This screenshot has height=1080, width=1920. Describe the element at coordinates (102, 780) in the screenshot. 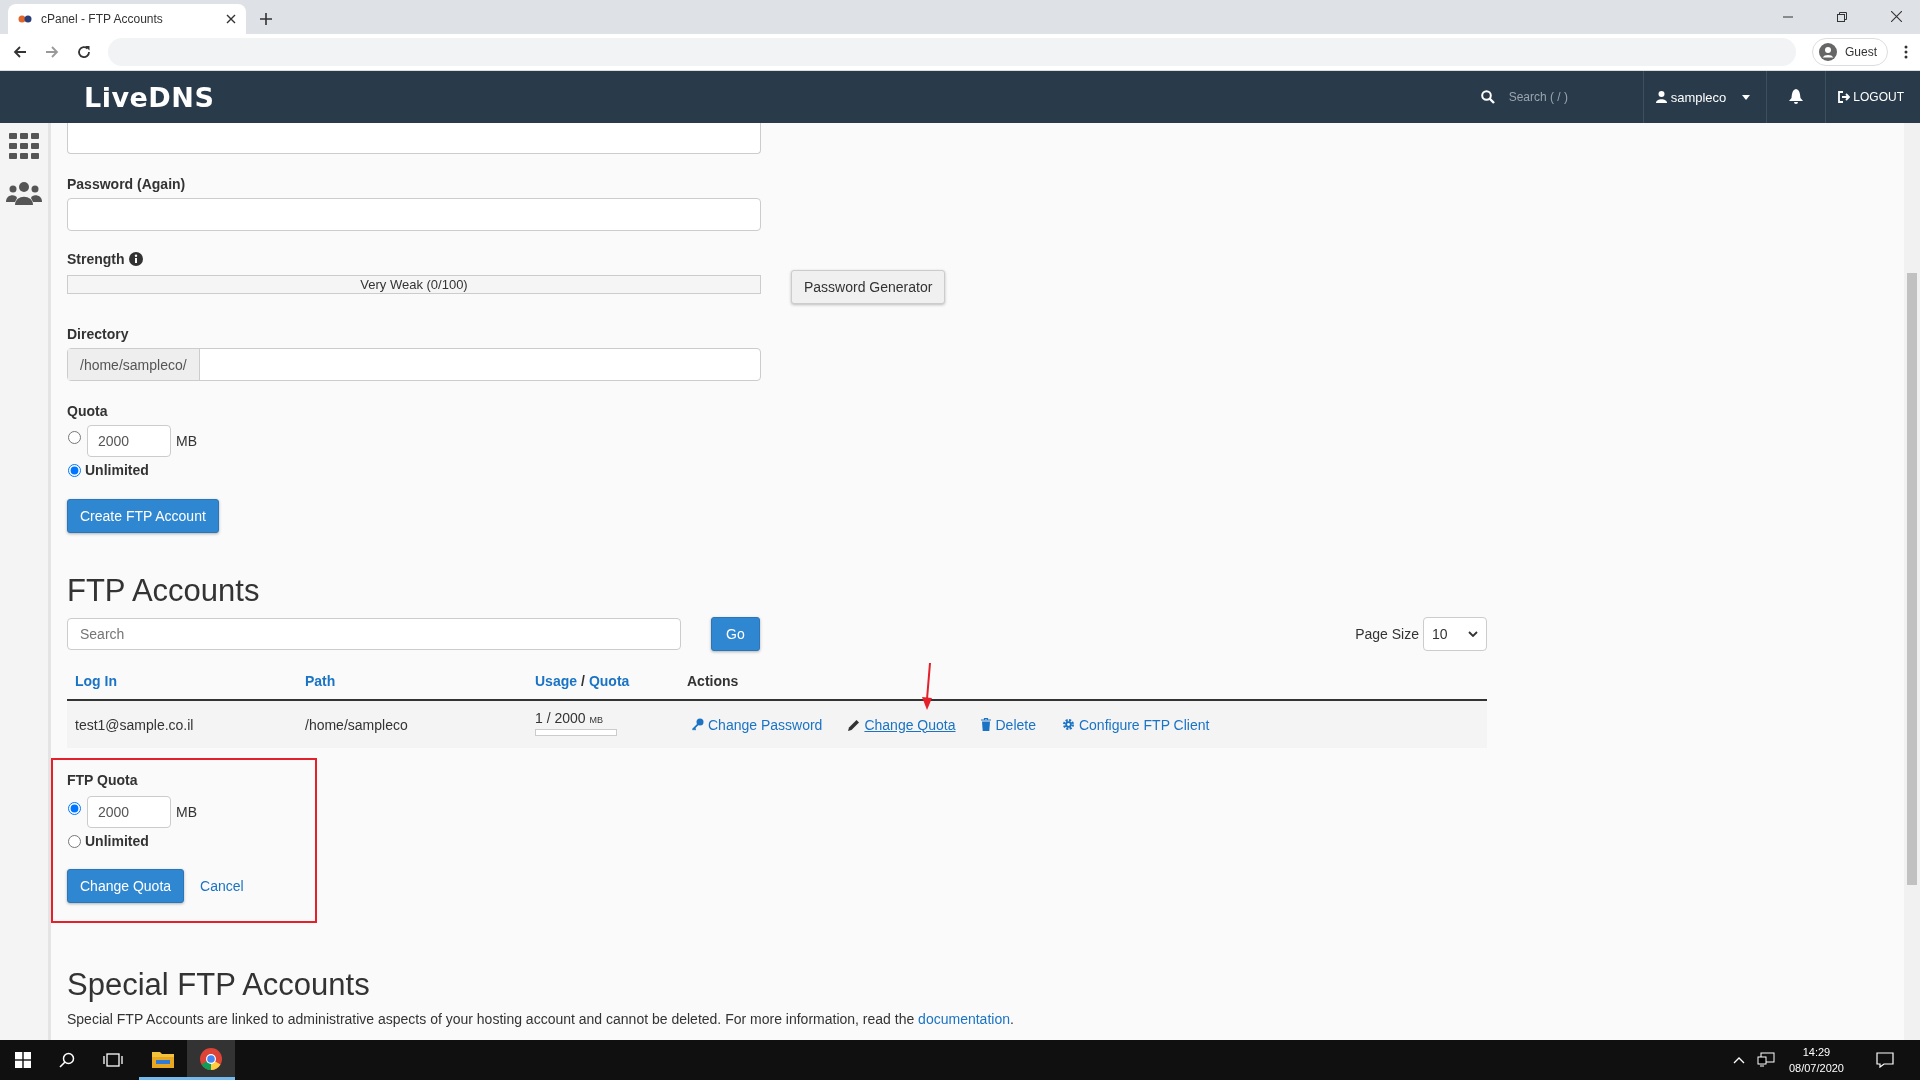

I see `field-label: FTP Quota` at that location.